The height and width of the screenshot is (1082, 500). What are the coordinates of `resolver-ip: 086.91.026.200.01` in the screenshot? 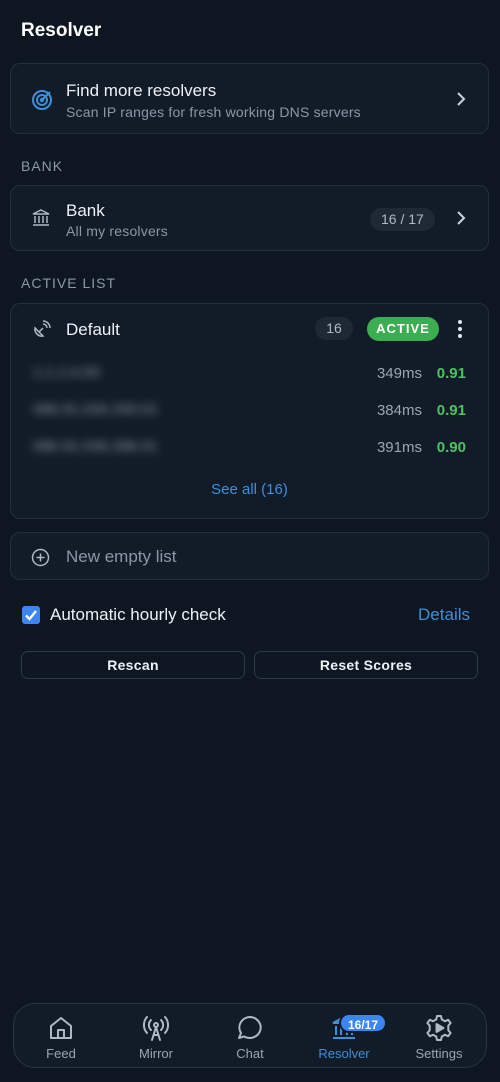 It's located at (96, 409).